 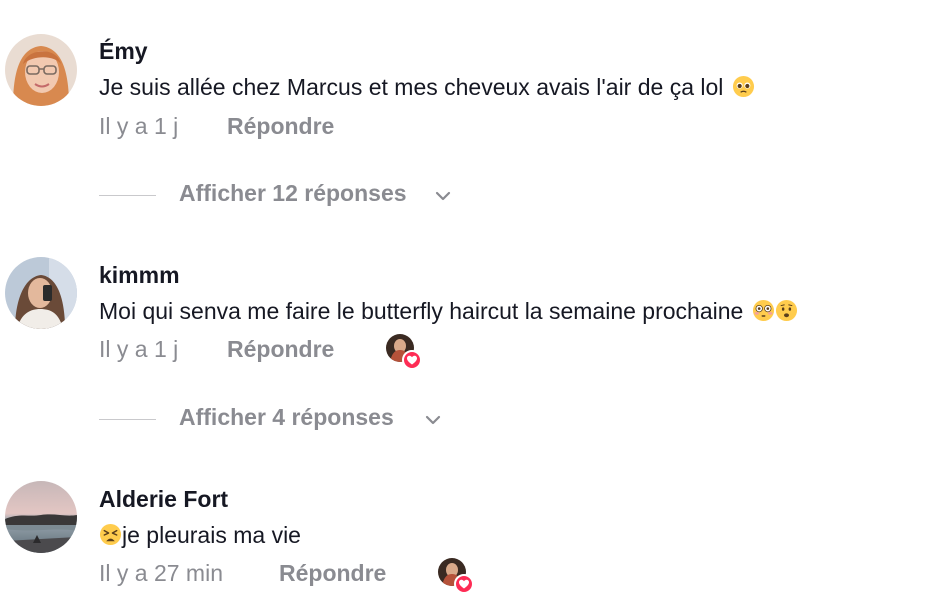 I want to click on comment-text: je pleurais ma vie, so click(x=200, y=535).